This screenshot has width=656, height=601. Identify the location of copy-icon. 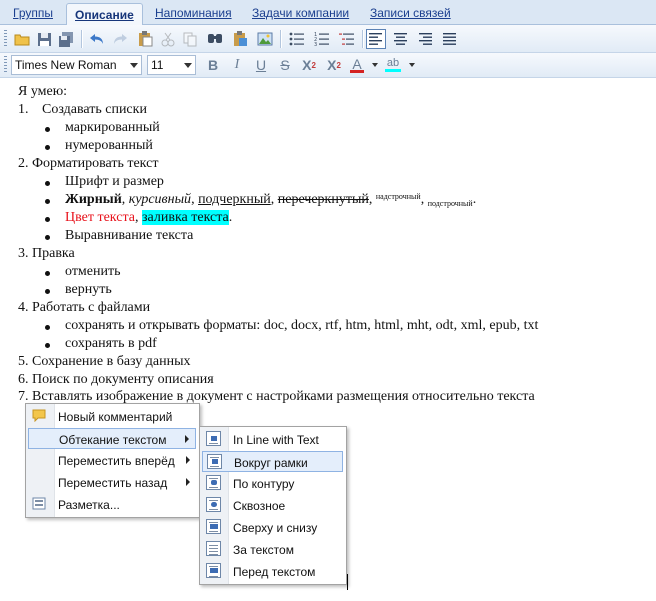
(190, 39).